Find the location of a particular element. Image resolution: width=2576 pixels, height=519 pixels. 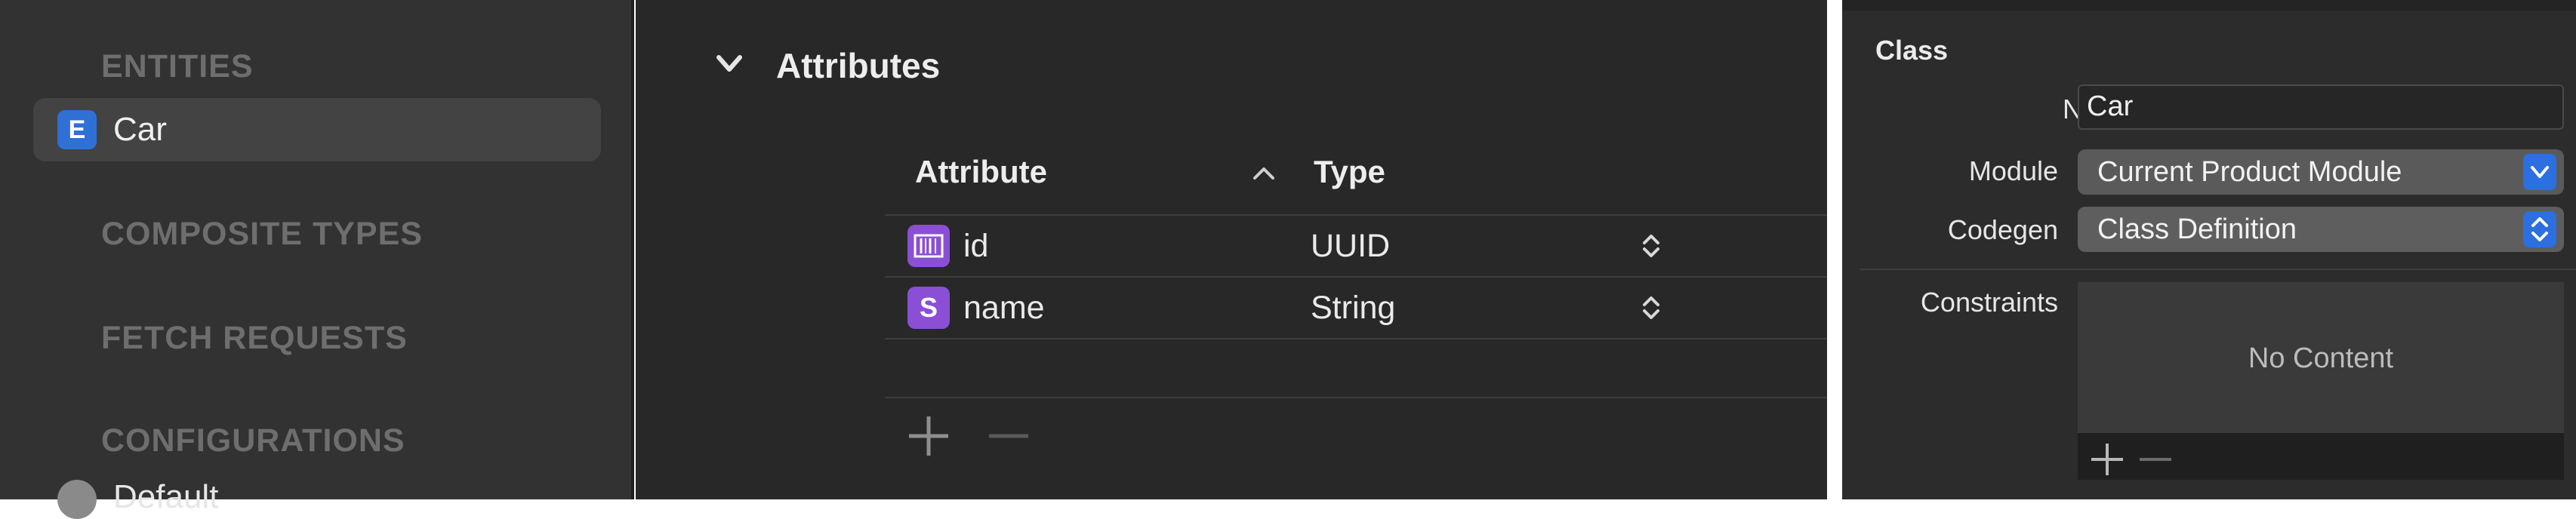

module-label: Module is located at coordinates (2013, 171).